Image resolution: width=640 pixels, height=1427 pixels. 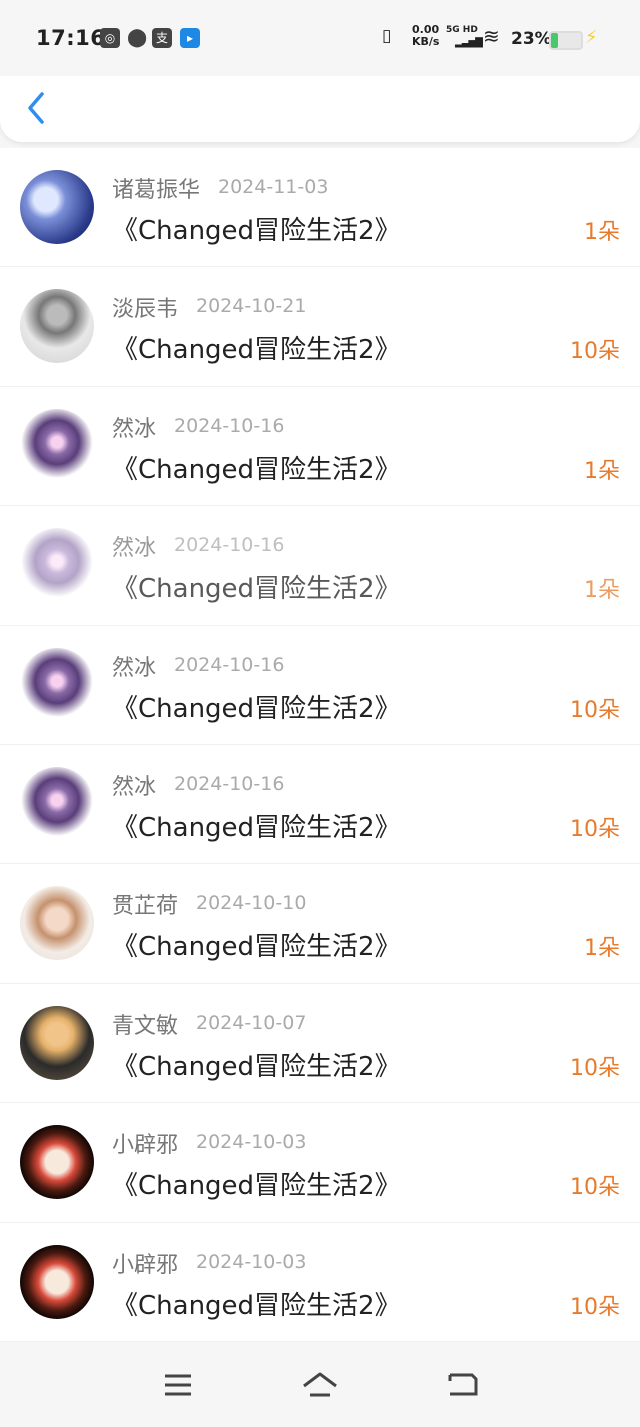 I want to click on app-notification-icon: ◎, so click(x=110, y=38).